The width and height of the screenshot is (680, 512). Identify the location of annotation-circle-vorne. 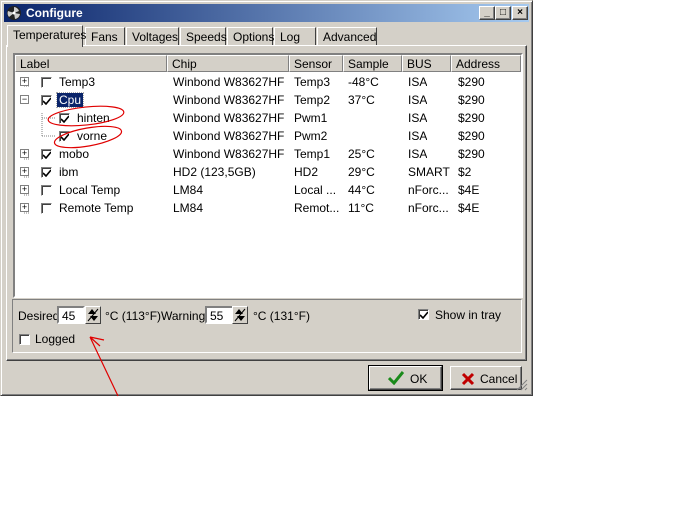
(88, 137).